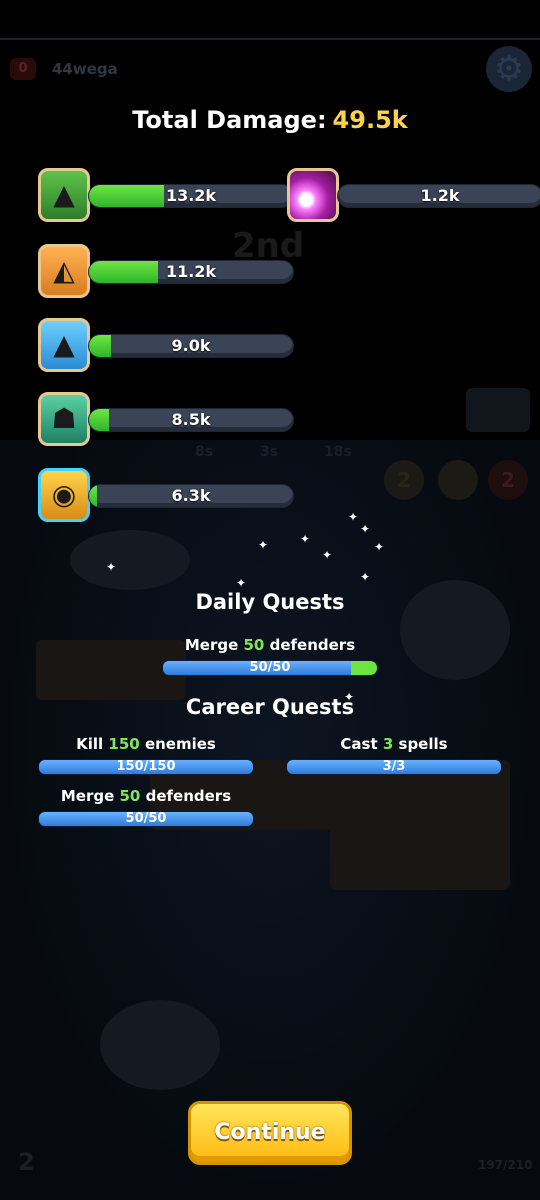 The image size is (540, 1200). What do you see at coordinates (269, 452) in the screenshot?
I see `timer-2: 3s` at bounding box center [269, 452].